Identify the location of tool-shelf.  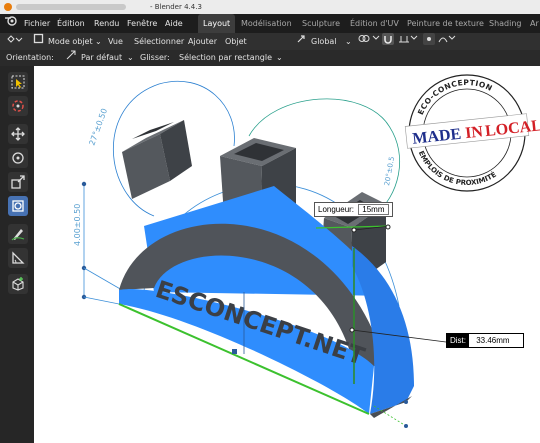
(17, 254).